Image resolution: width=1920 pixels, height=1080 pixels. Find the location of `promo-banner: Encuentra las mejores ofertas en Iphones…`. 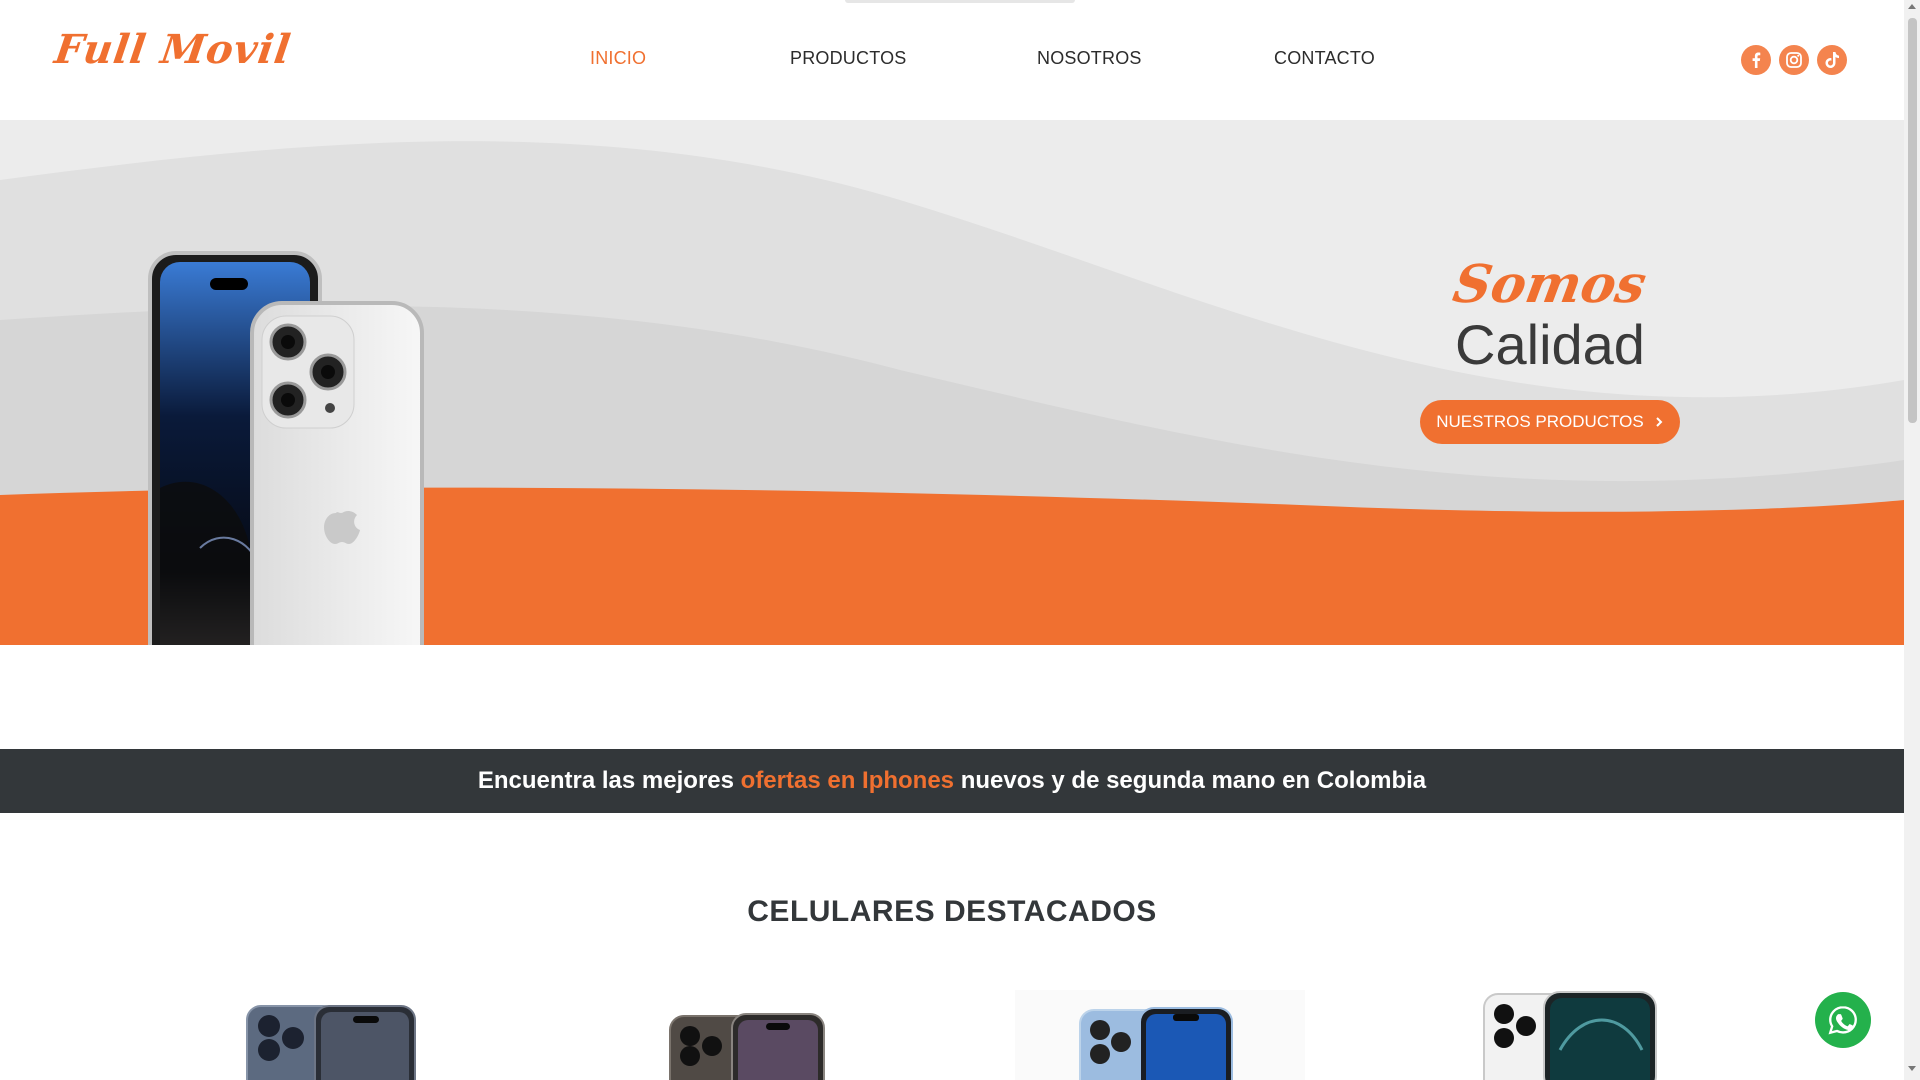

promo-banner: Encuentra las mejores ofertas en Iphones… is located at coordinates (952, 781).